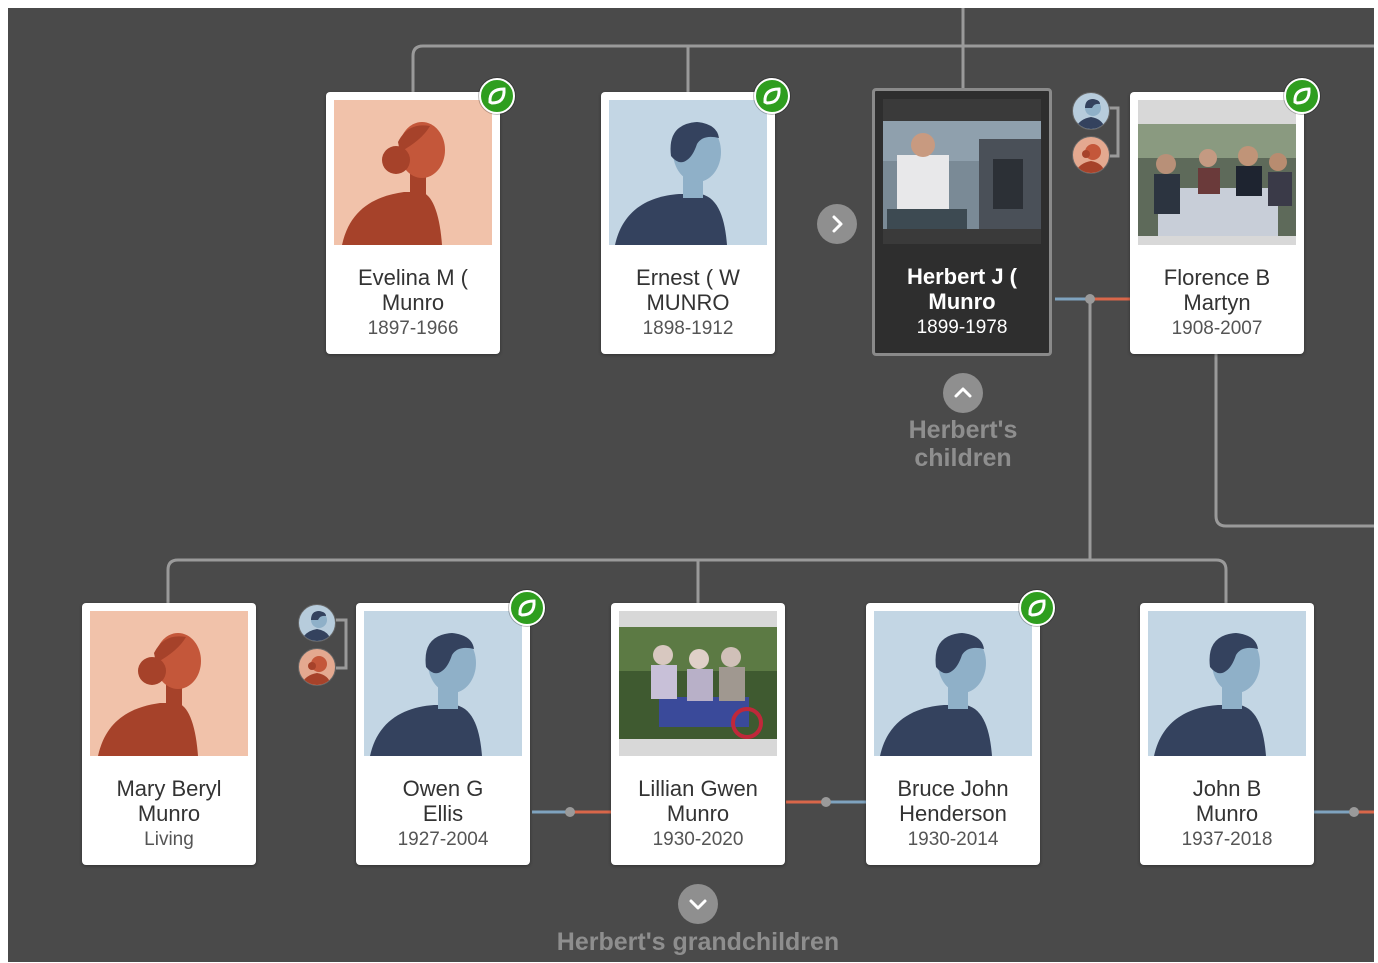  I want to click on person-card-evelina: Evelina M ( Munro 1897-1966, so click(413, 223).